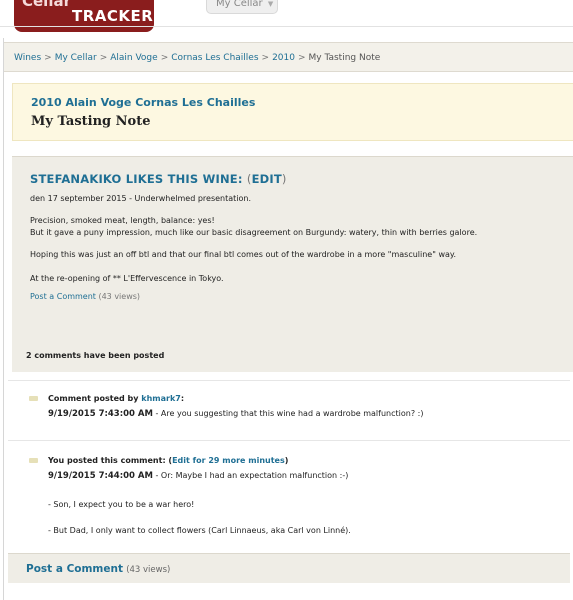 This screenshot has height=600, width=573. I want to click on header-divider, so click(286, 26).